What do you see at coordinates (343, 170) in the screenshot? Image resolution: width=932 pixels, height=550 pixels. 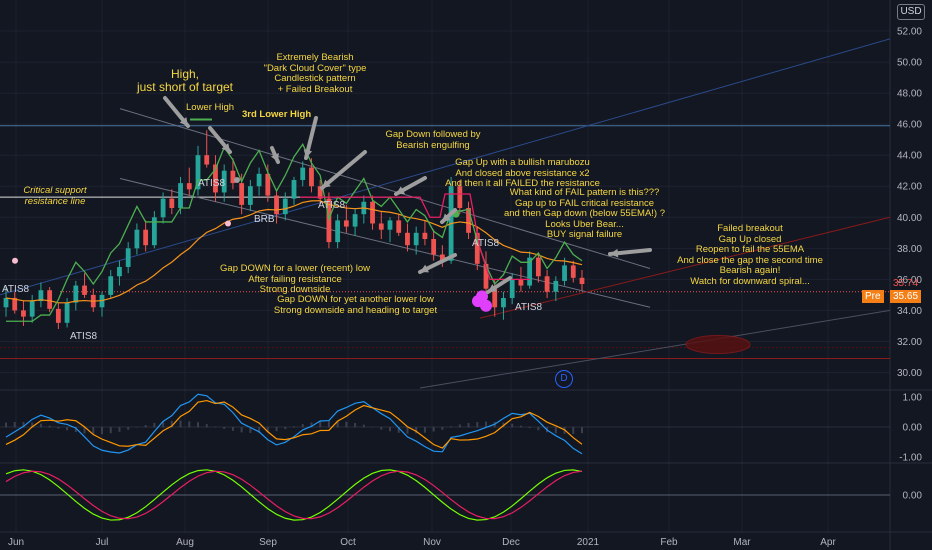 I see `callout-arrow` at bounding box center [343, 170].